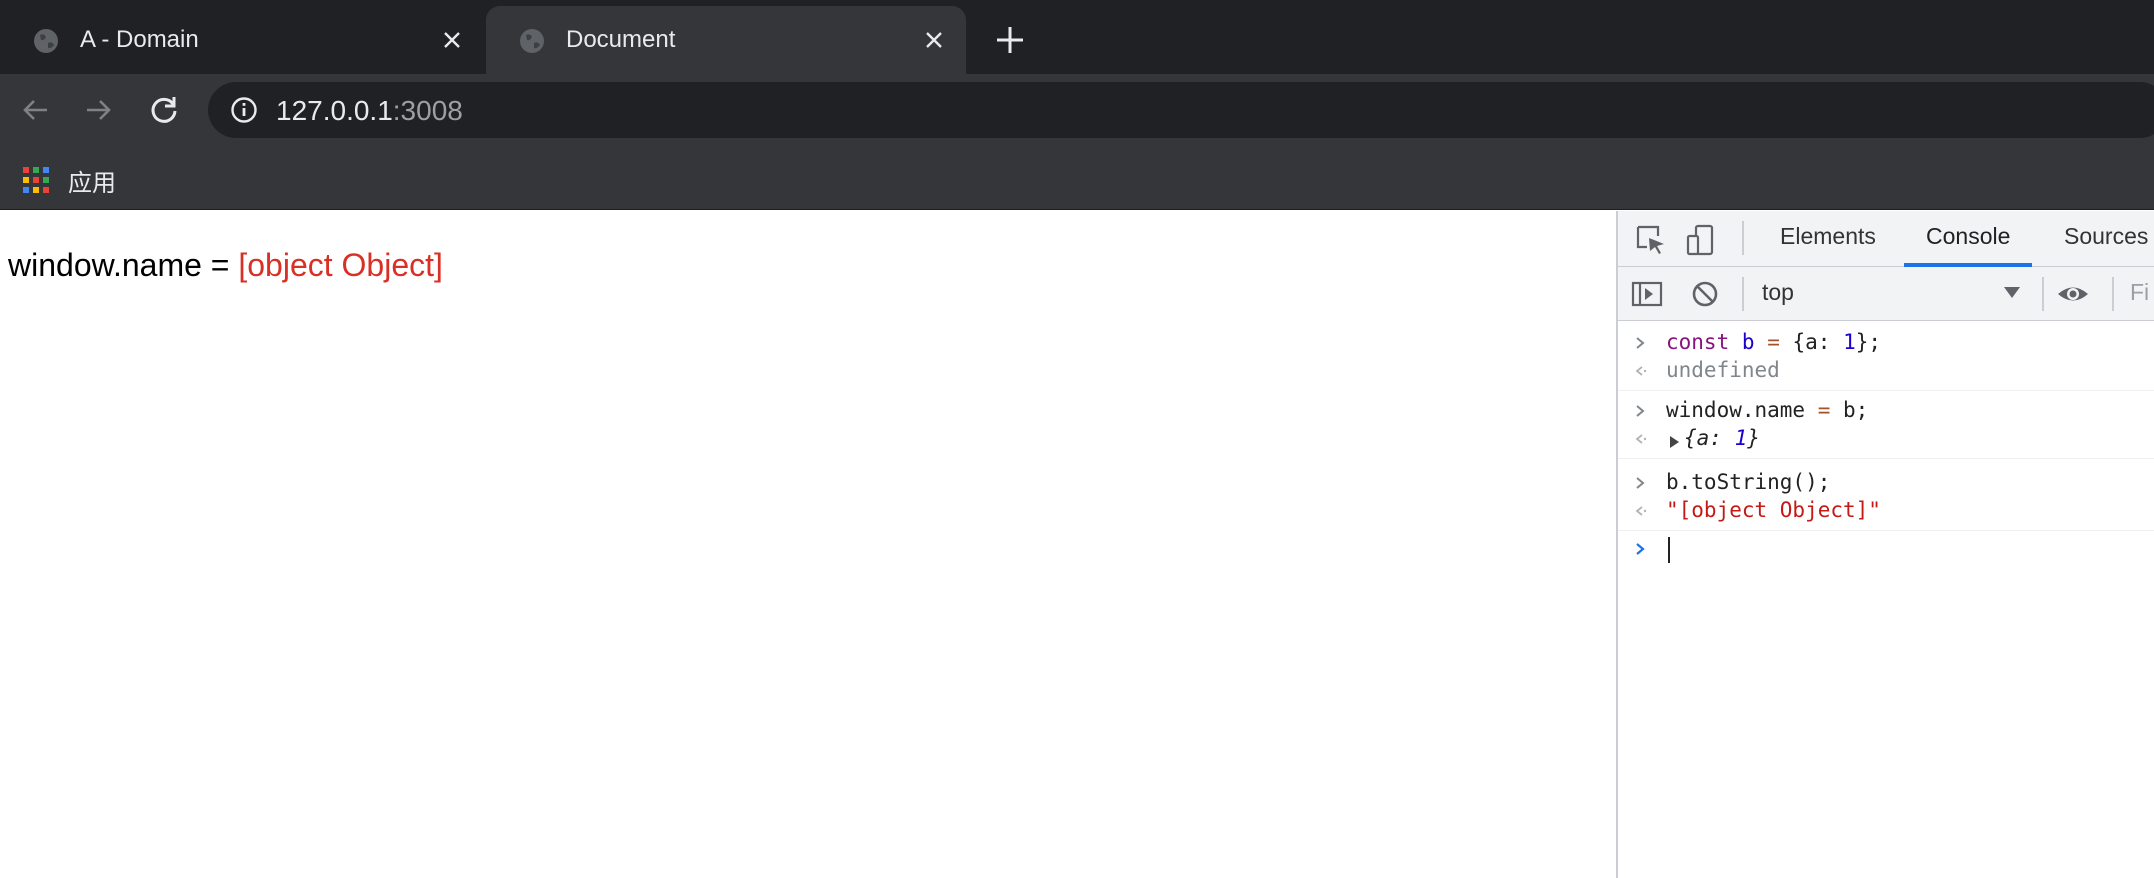  I want to click on url-port: :3008, so click(427, 110).